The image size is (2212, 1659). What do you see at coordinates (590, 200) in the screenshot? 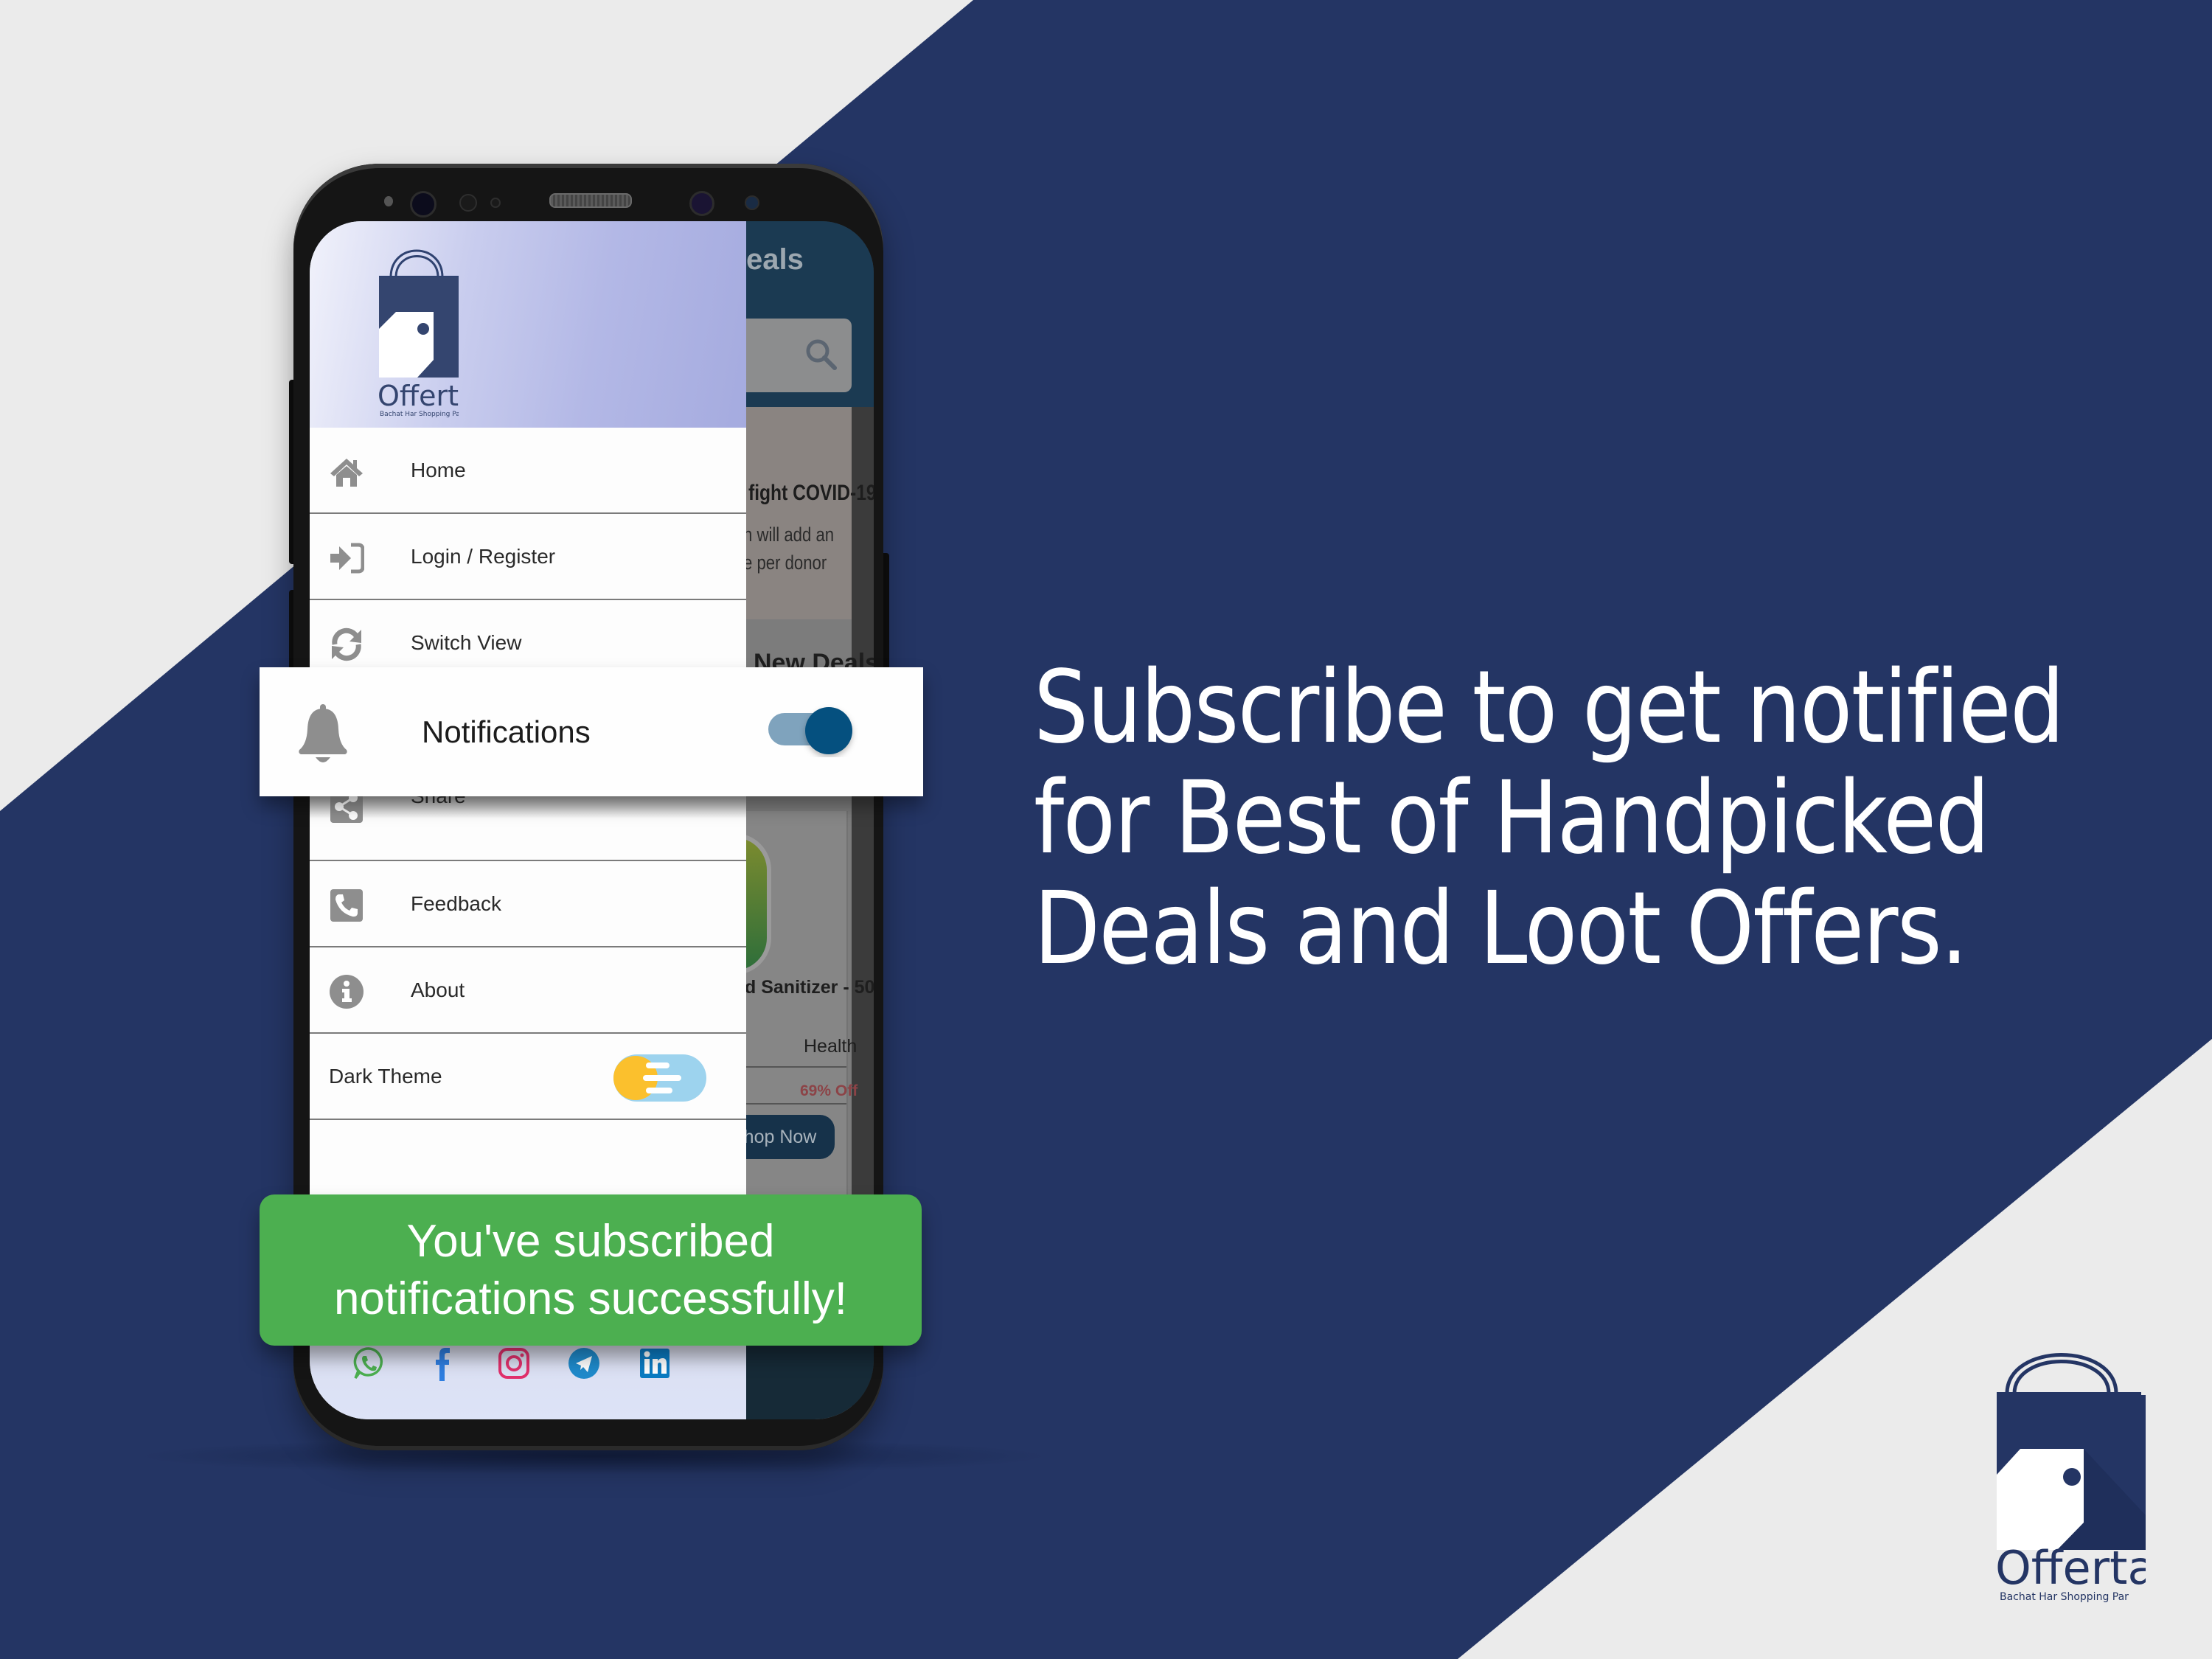
I see `earpiece-speaker` at bounding box center [590, 200].